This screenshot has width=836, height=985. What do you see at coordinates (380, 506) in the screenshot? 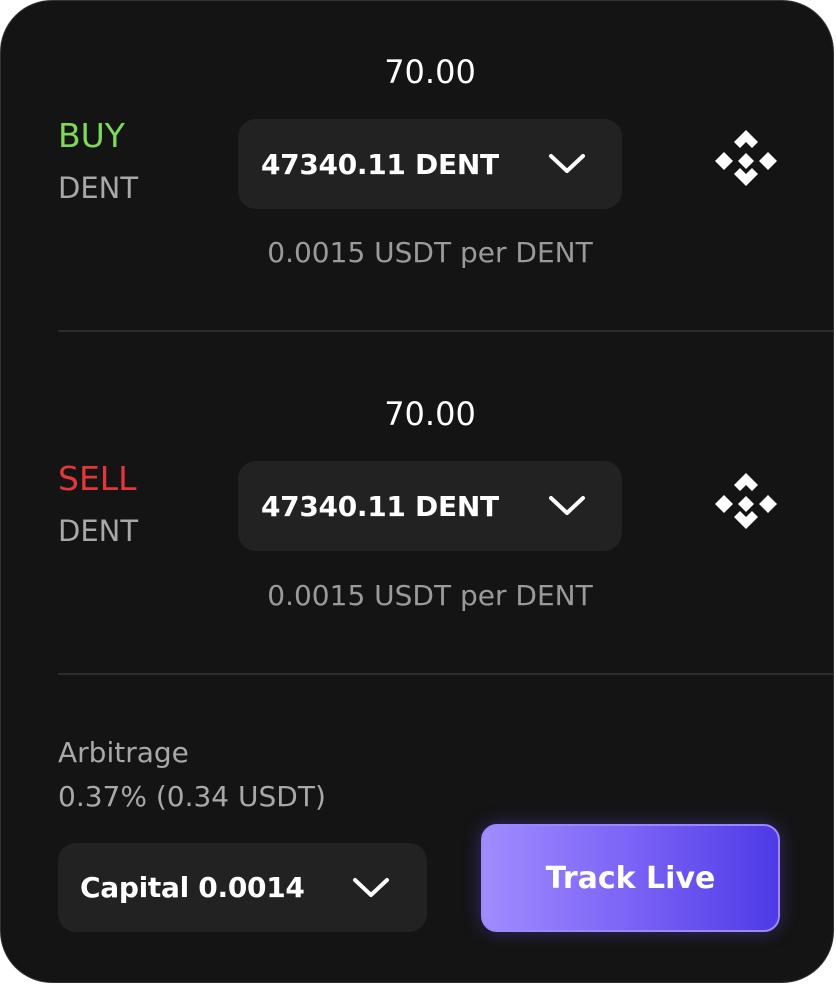
I see `sell-selector-value: 47340.11 DENT` at bounding box center [380, 506].